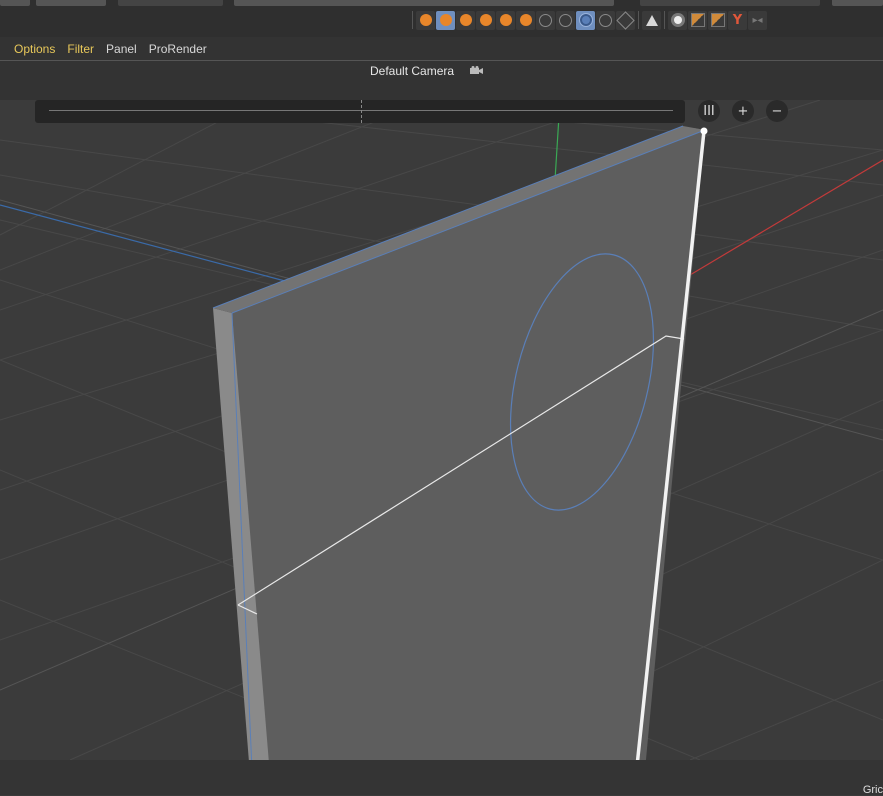 The image size is (883, 796). Describe the element at coordinates (717, 20) in the screenshot. I see `material-mix-icon` at that location.